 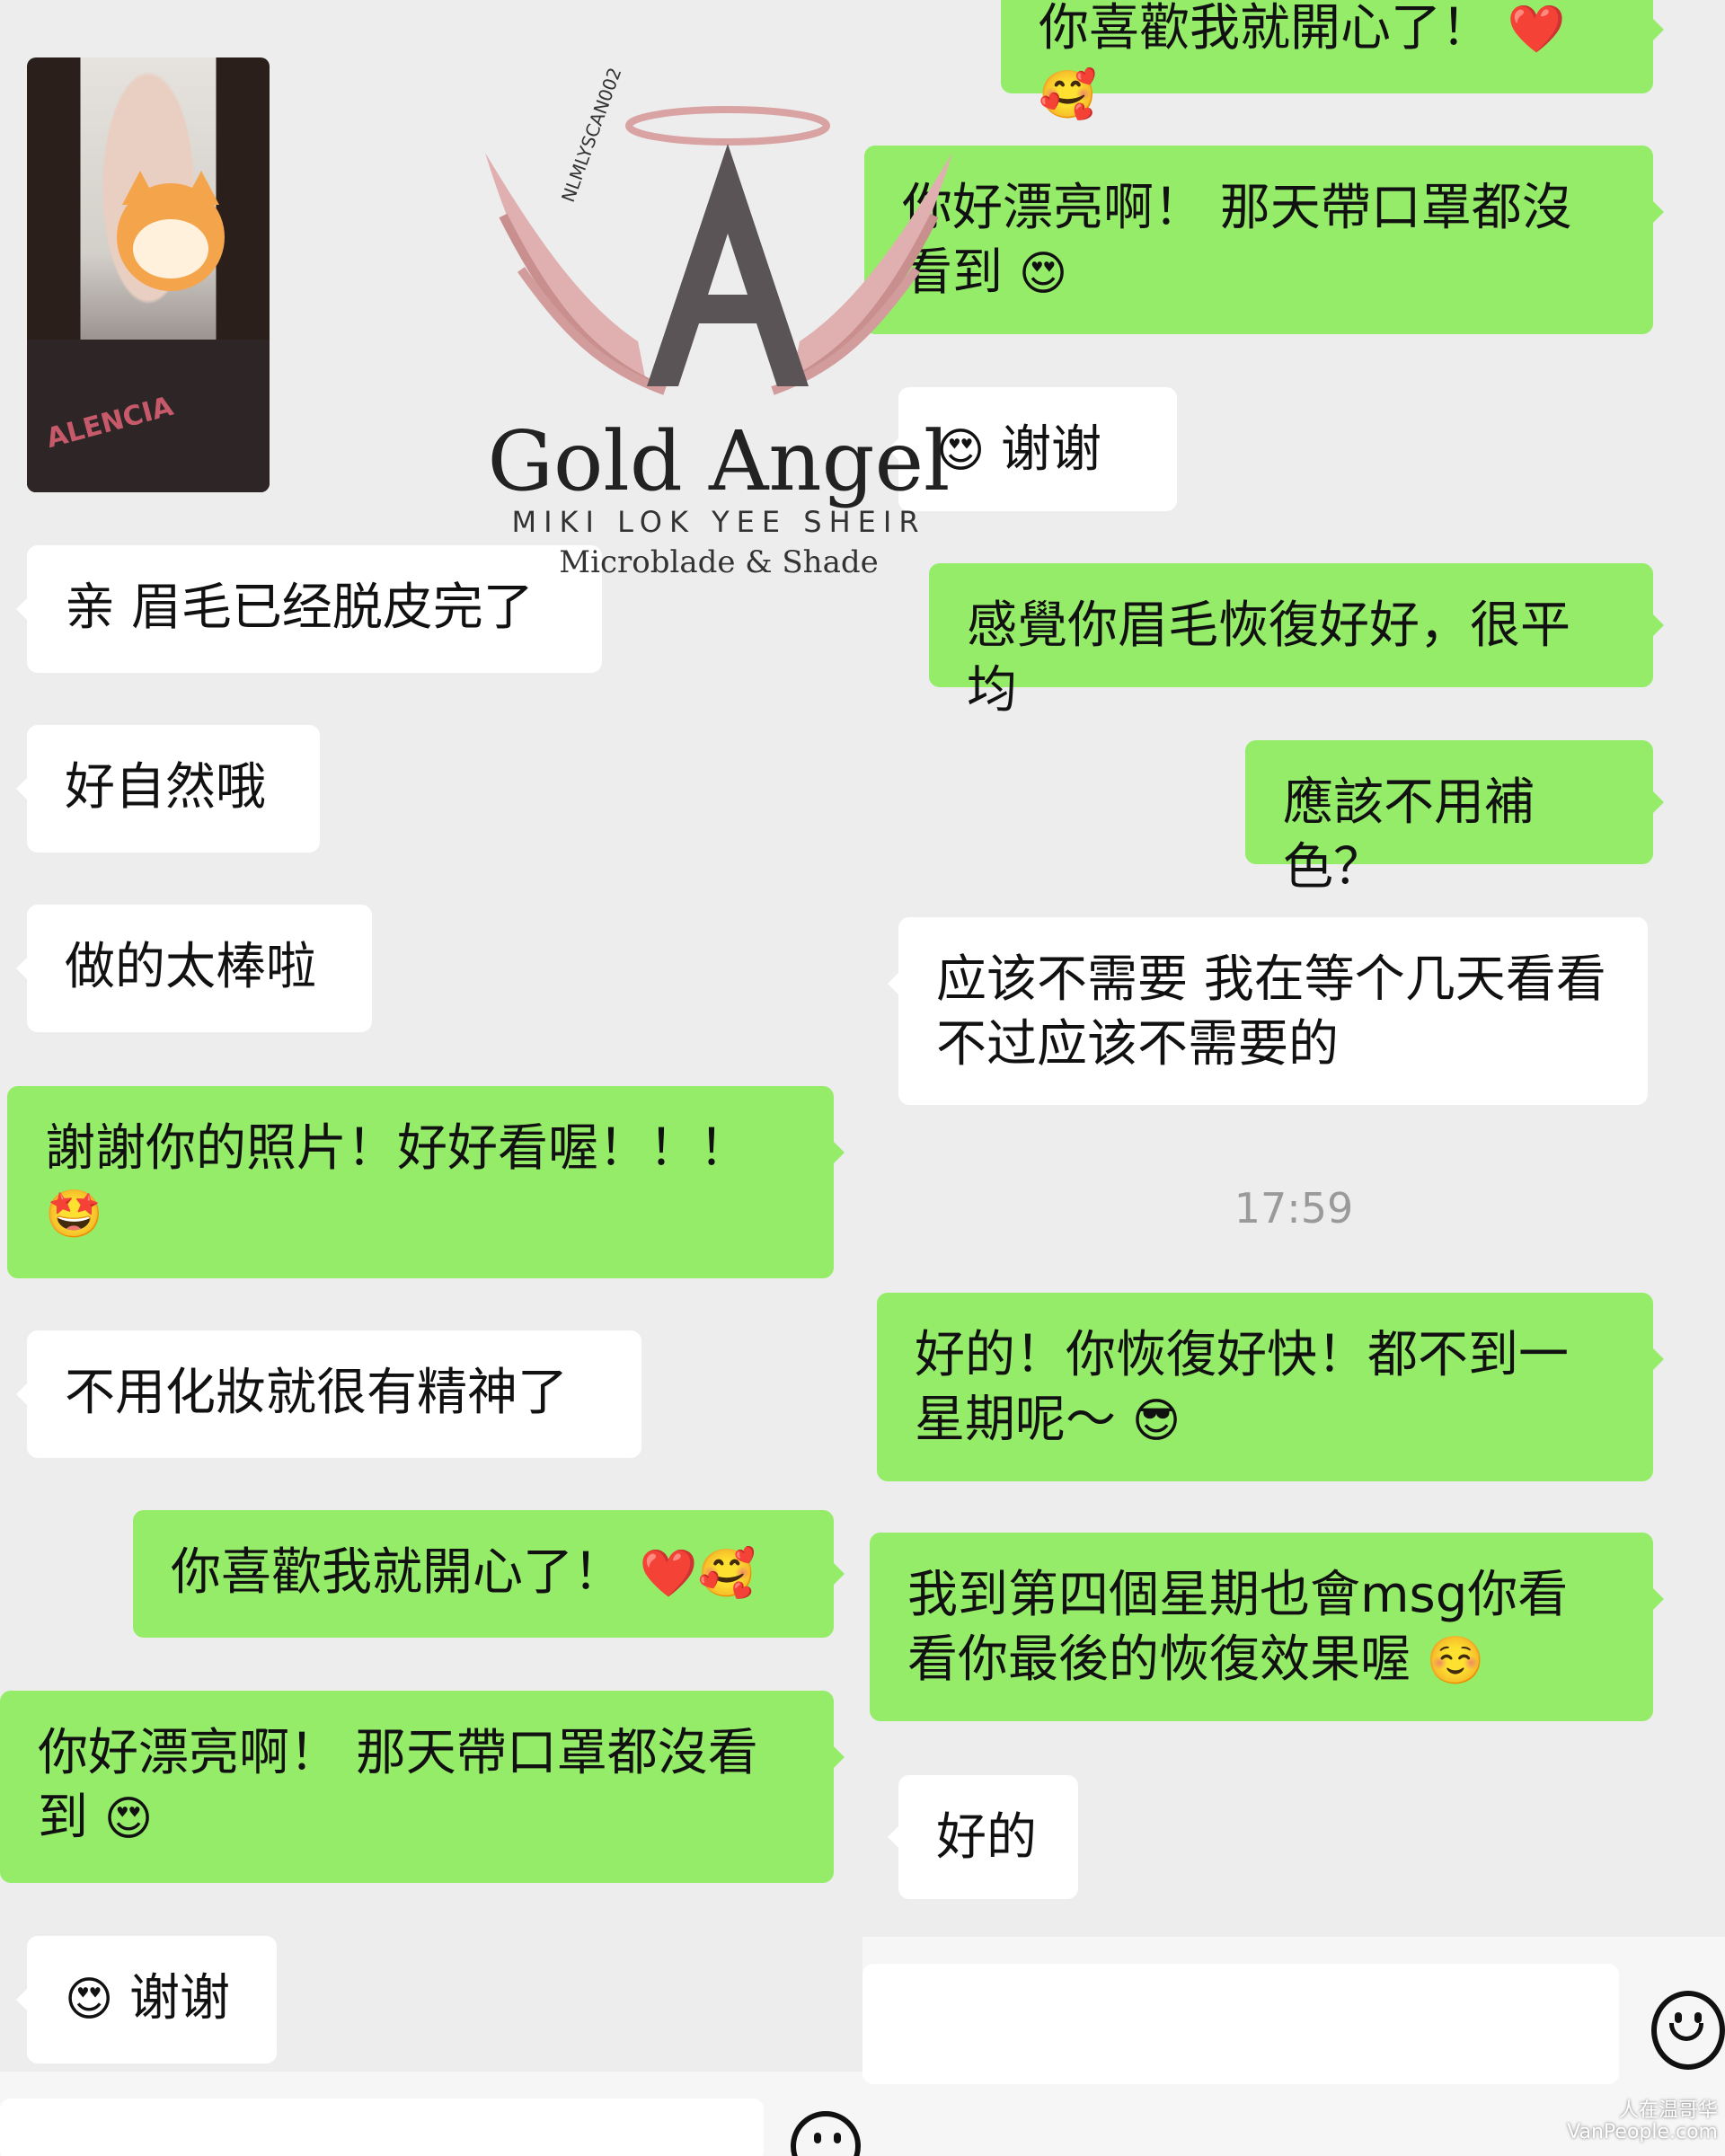 I want to click on smiling-emoji-icon: ☺️, so click(x=1455, y=1661).